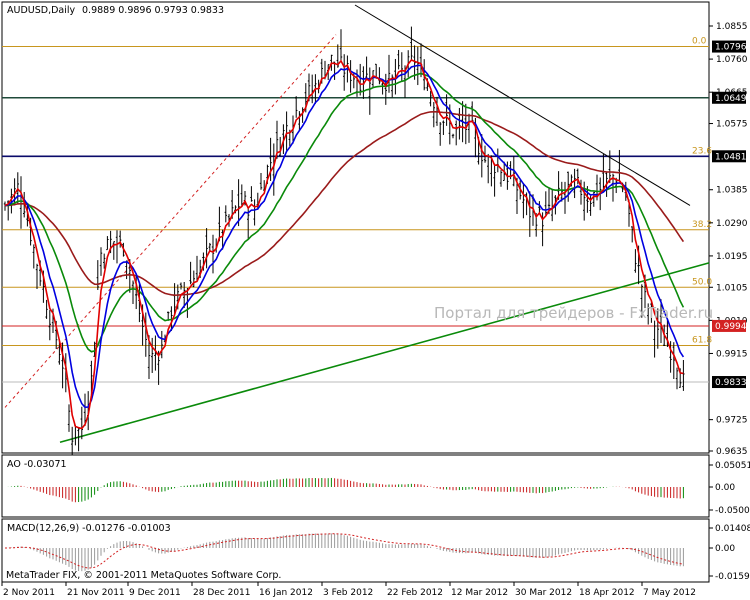 Image resolution: width=750 pixels, height=600 pixels. Describe the element at coordinates (732, 27) in the screenshot. I see `price-tick-label: 1.0855` at that location.